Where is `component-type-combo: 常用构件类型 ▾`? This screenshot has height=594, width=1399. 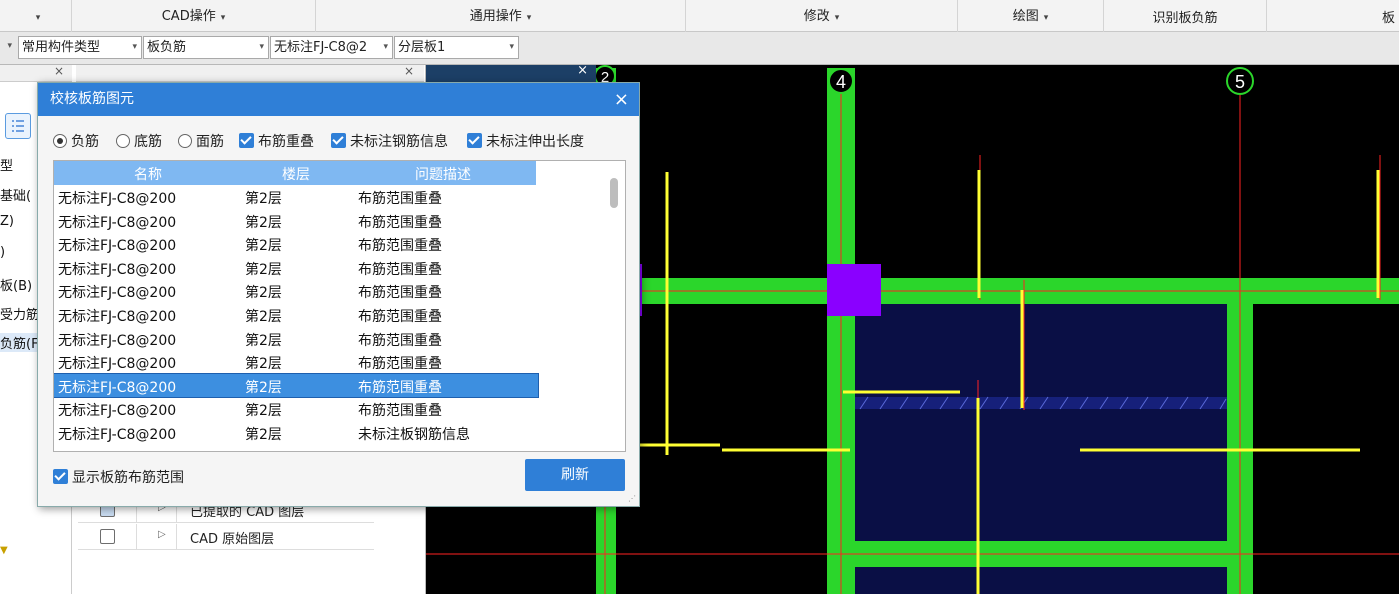
component-type-combo: 常用构件类型 ▾ is located at coordinates (80, 47).